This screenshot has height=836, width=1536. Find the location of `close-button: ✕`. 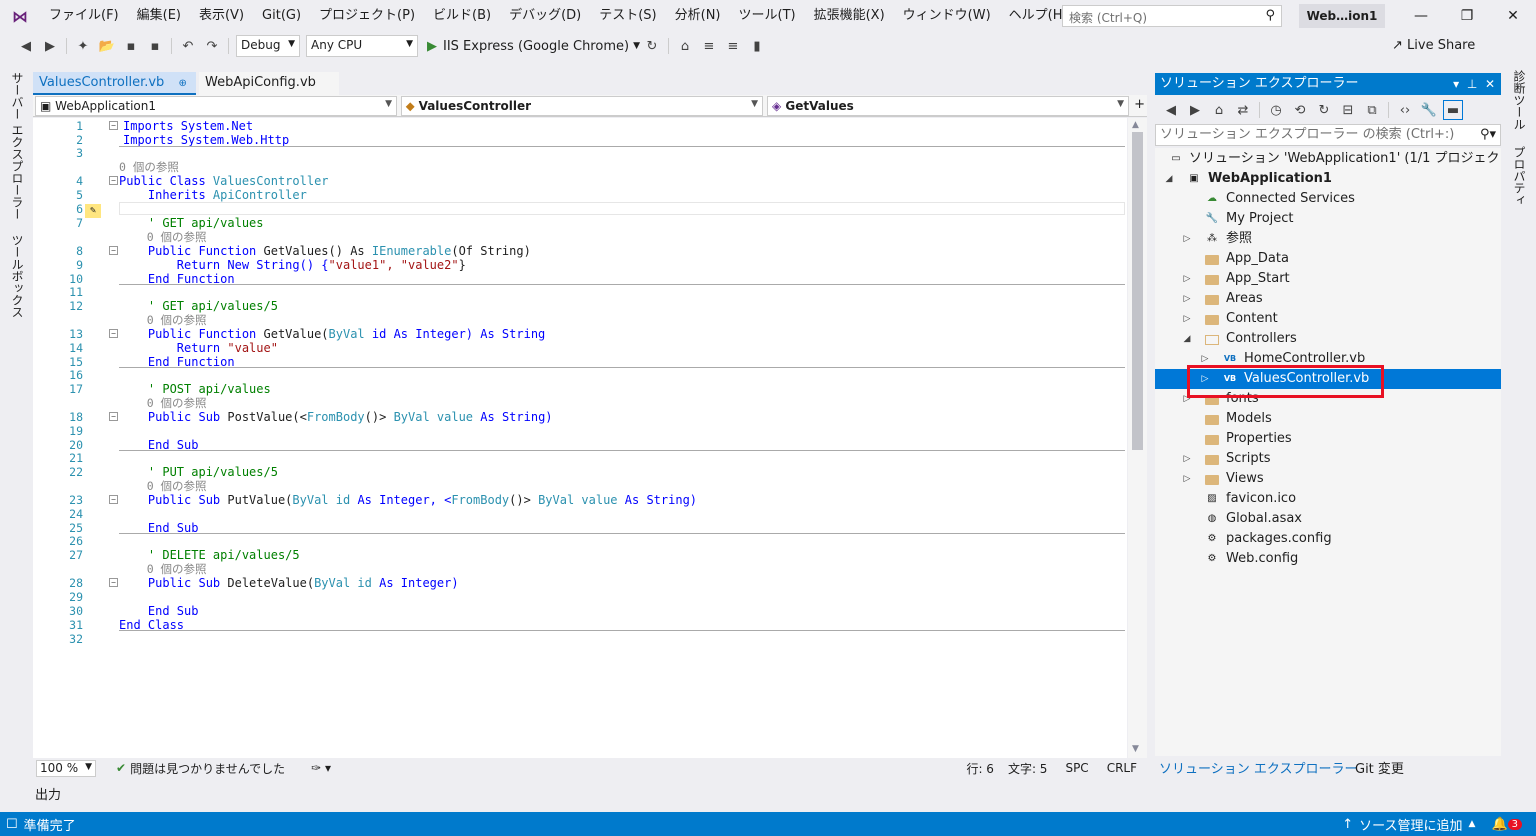

close-button: ✕ is located at coordinates (1513, 16).